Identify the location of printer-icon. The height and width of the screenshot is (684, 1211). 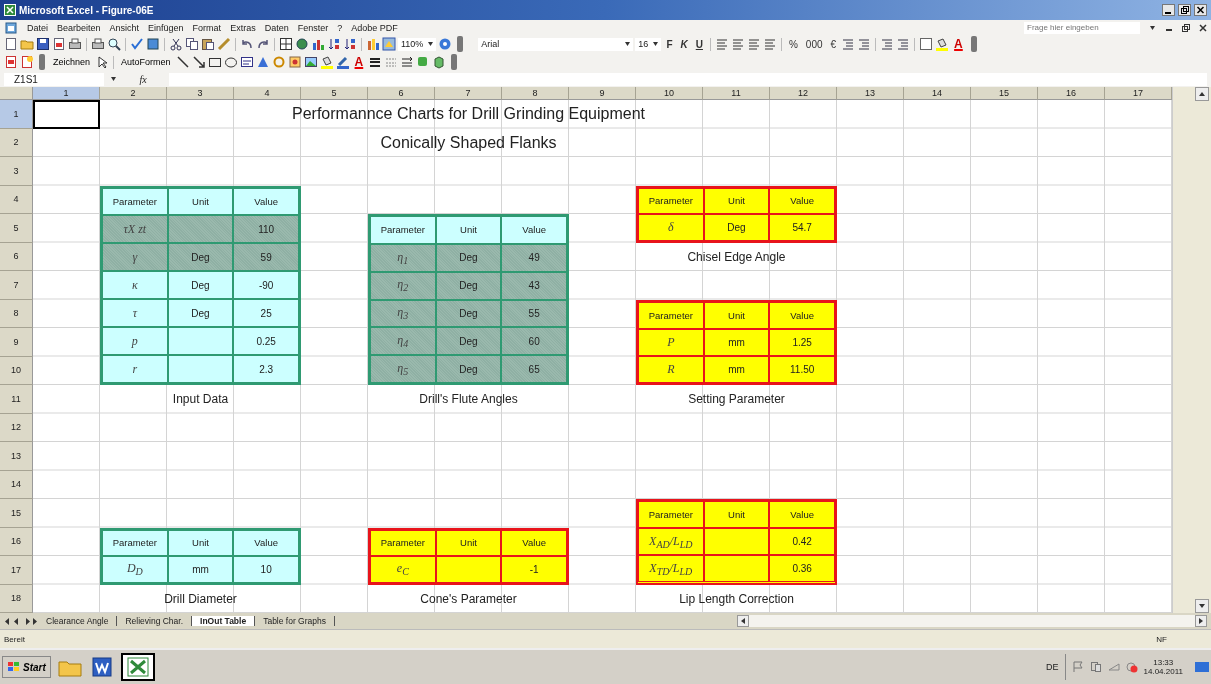
(98, 44).